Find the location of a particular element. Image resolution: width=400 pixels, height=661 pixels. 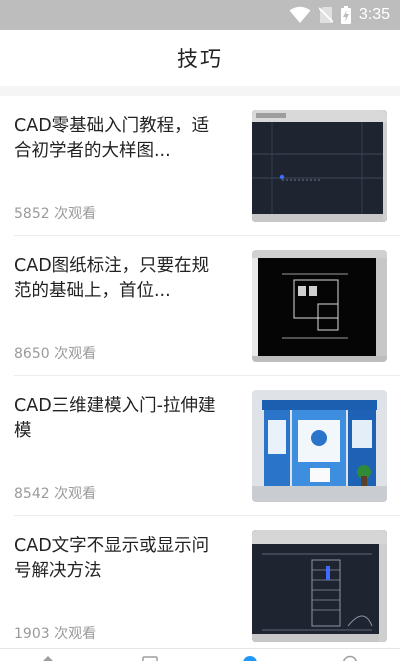

page-header: 技巧 is located at coordinates (200, 58).